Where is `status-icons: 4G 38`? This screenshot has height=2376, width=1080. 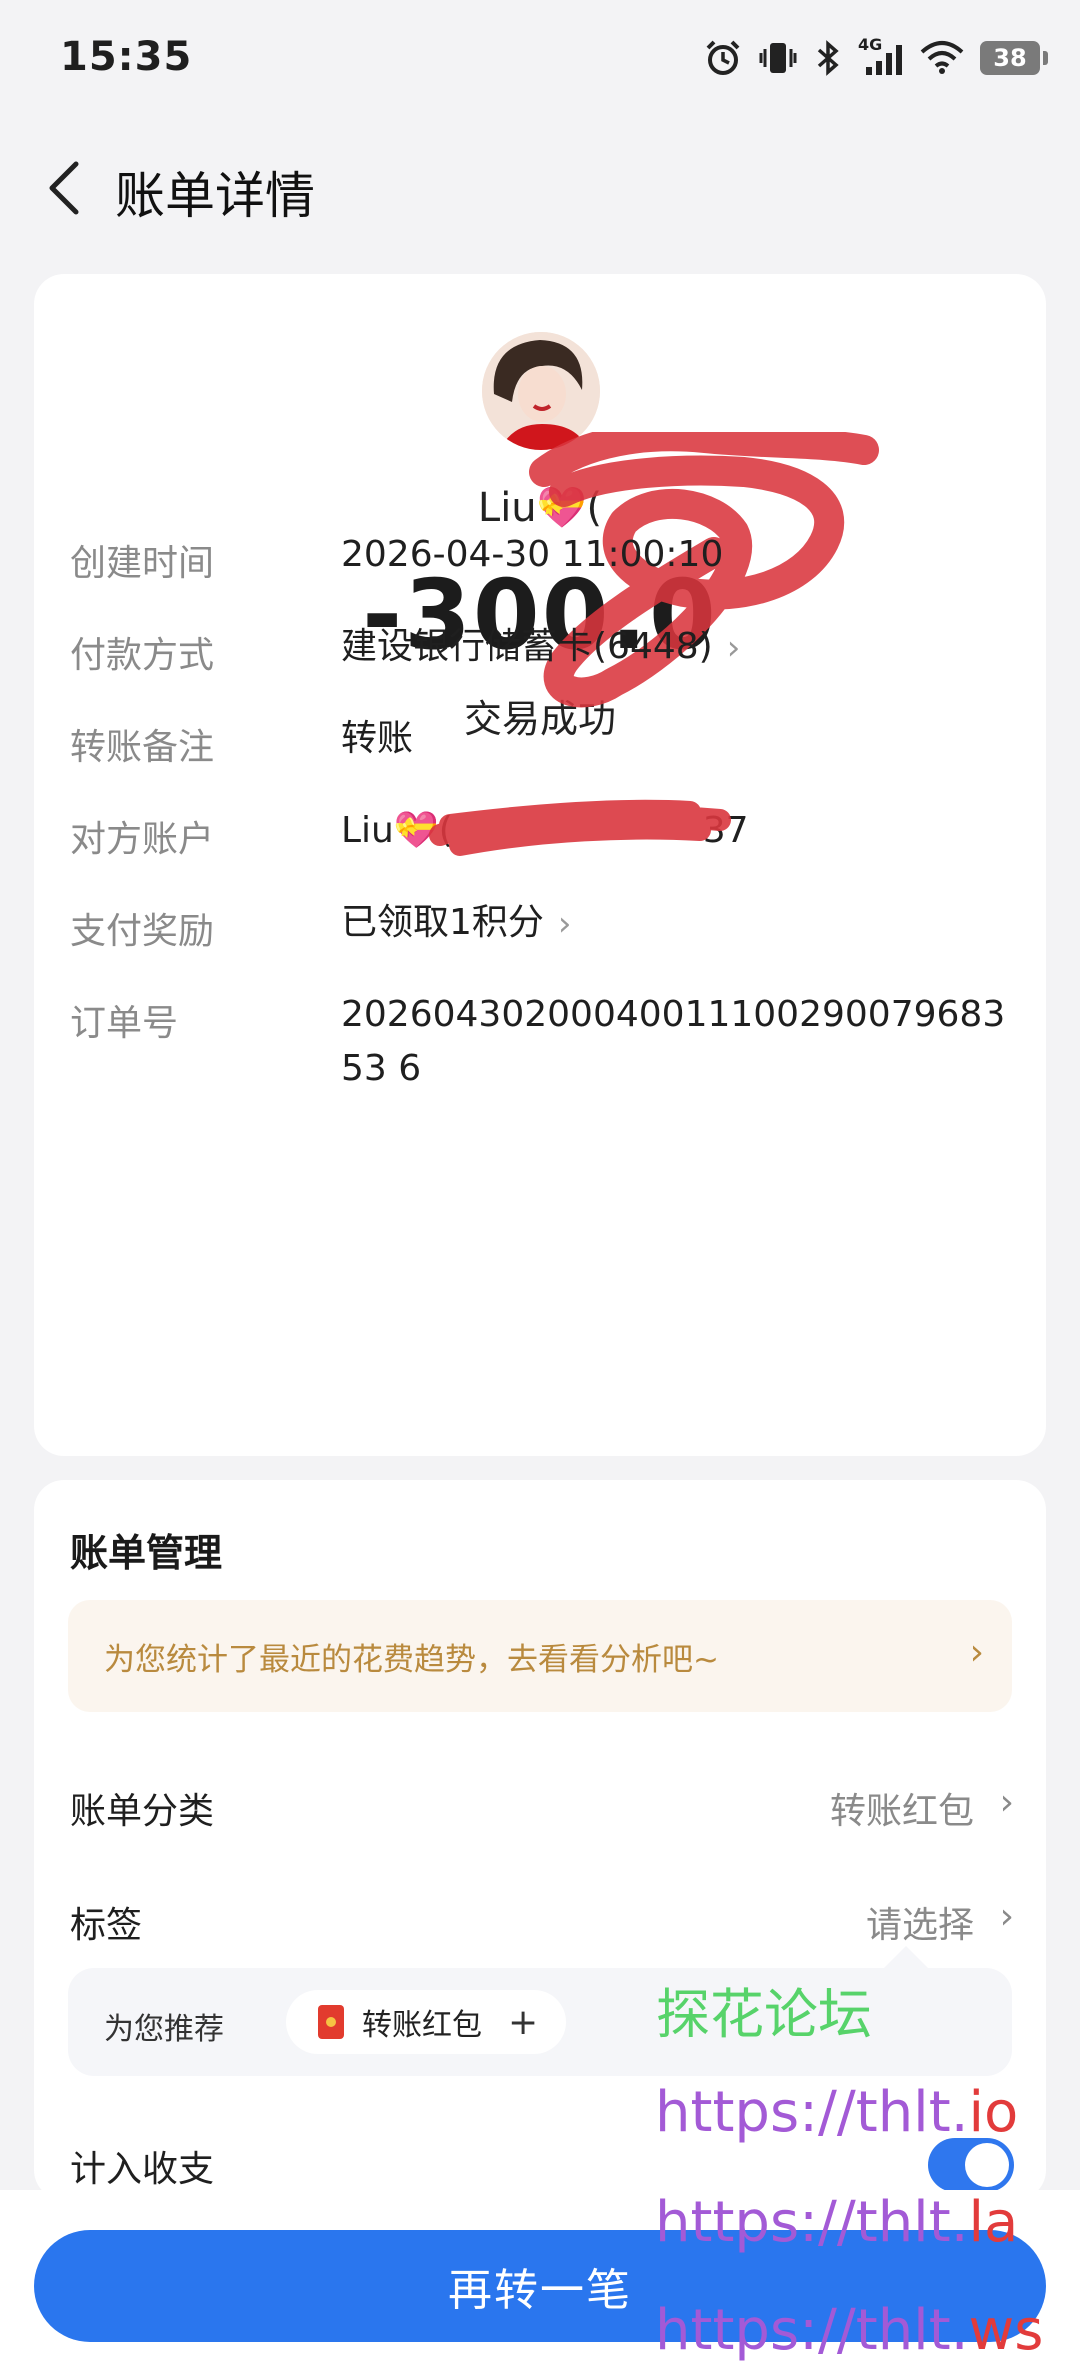
status-icons: 4G 38 is located at coordinates (876, 58).